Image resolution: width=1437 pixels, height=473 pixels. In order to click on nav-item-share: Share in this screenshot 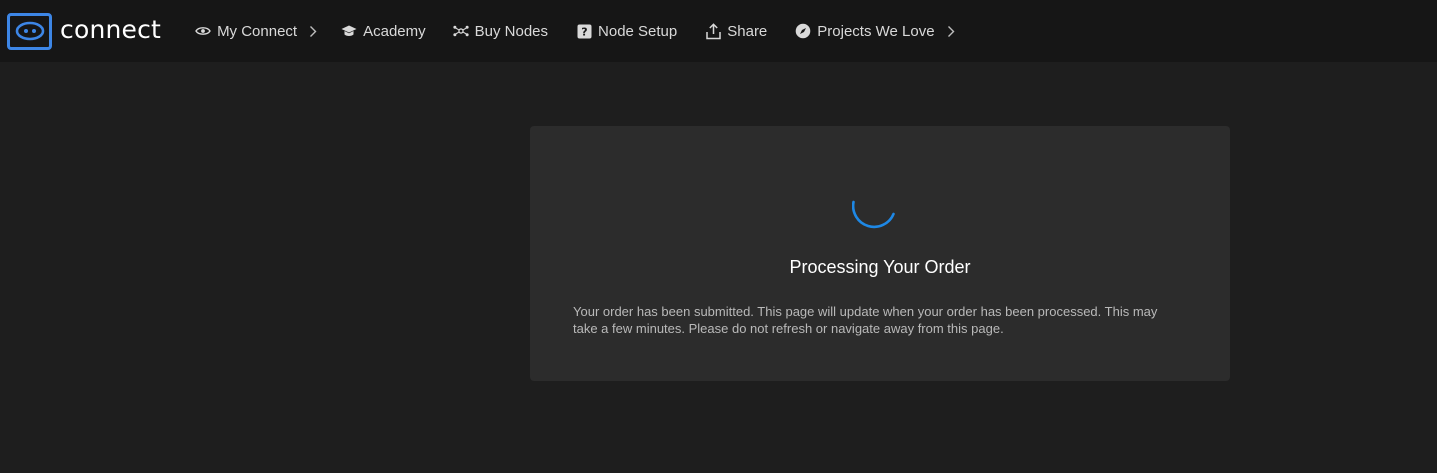, I will do `click(736, 31)`.